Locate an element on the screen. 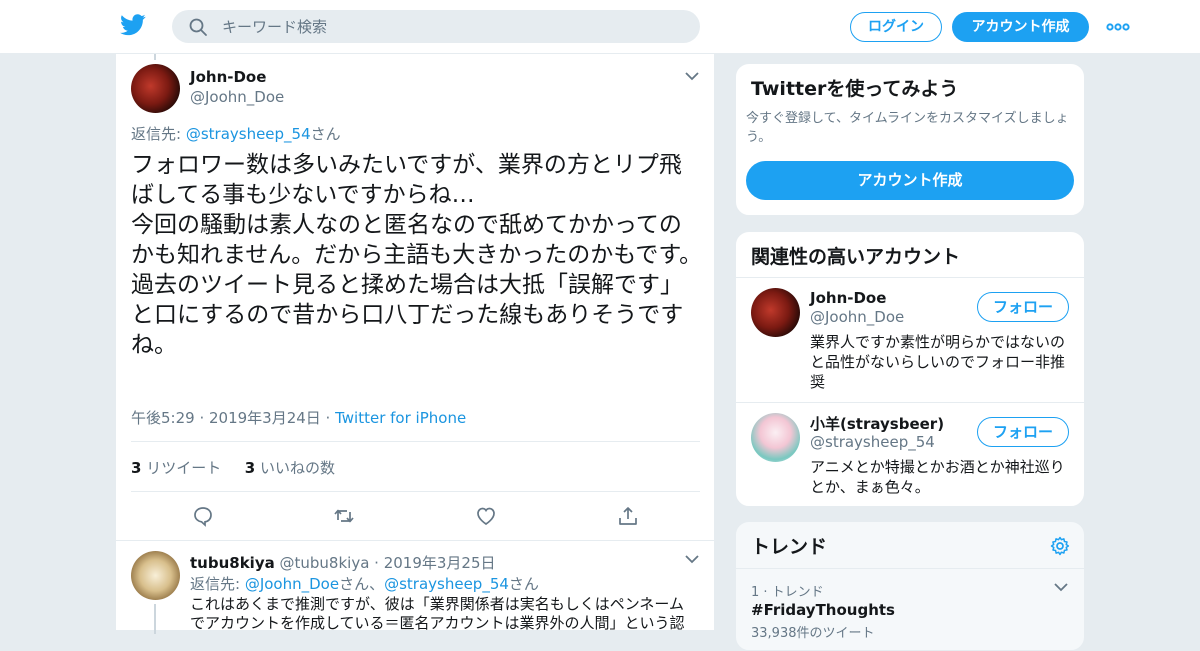 This screenshot has height=651, width=1200. create-account-button: アカウント作成 is located at coordinates (910, 180).